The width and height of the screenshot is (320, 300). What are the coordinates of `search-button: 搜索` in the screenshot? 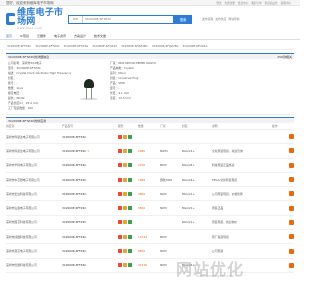 It's located at (183, 19).